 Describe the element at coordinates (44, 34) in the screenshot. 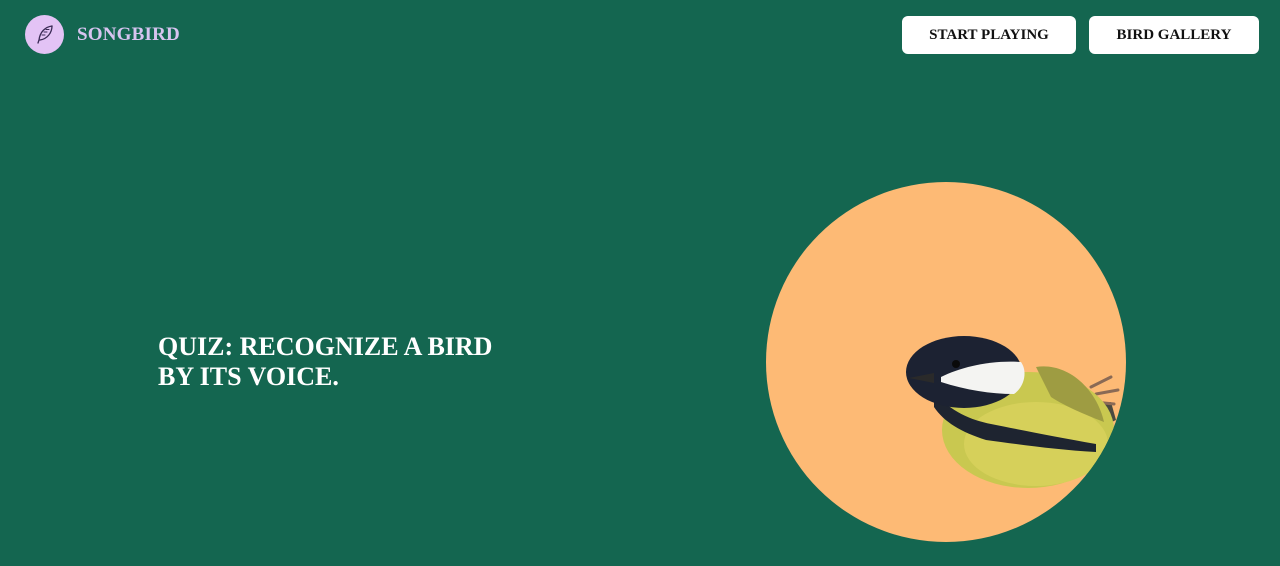

I see `feather-icon` at that location.